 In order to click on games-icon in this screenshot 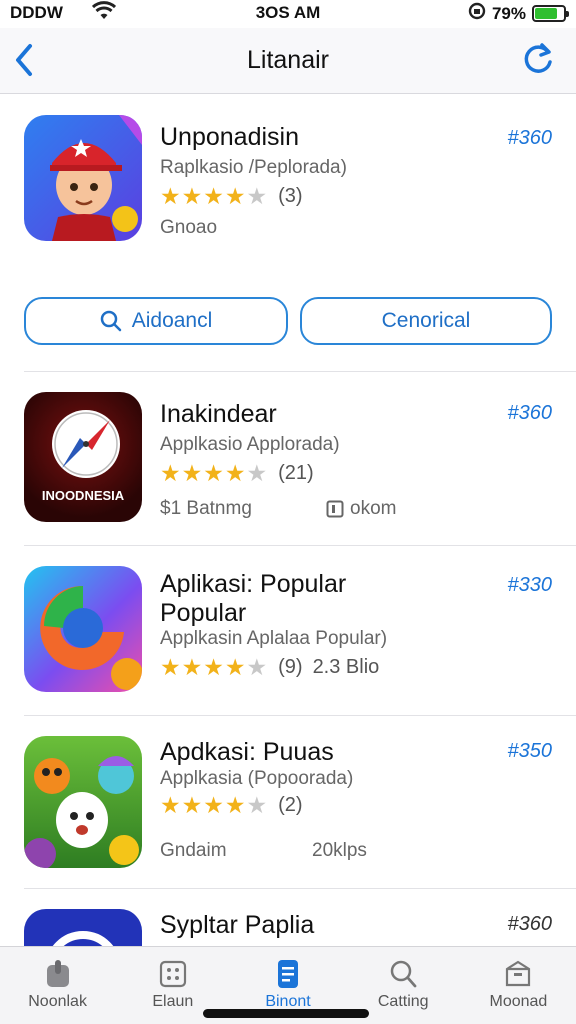, I will do `click(57, 973)`.